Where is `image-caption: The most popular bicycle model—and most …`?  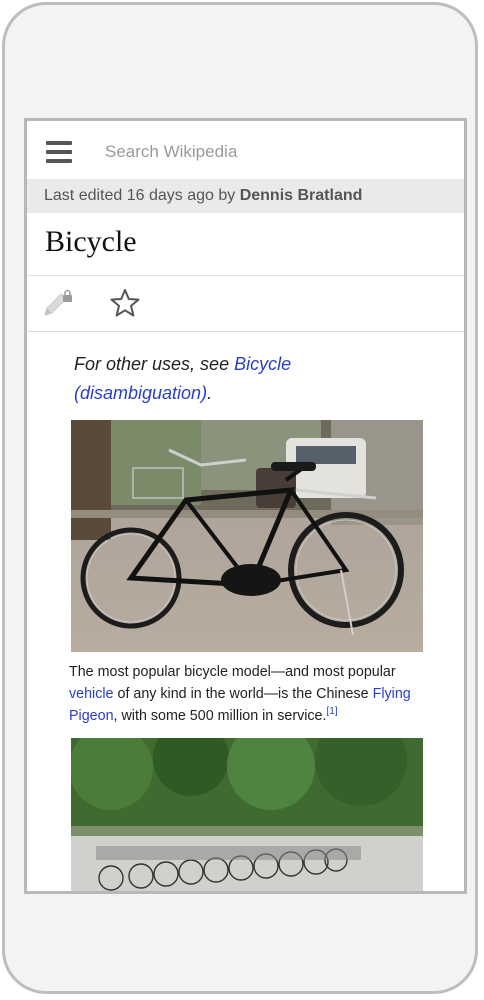 image-caption: The most popular bicycle model—and most … is located at coordinates (240, 694).